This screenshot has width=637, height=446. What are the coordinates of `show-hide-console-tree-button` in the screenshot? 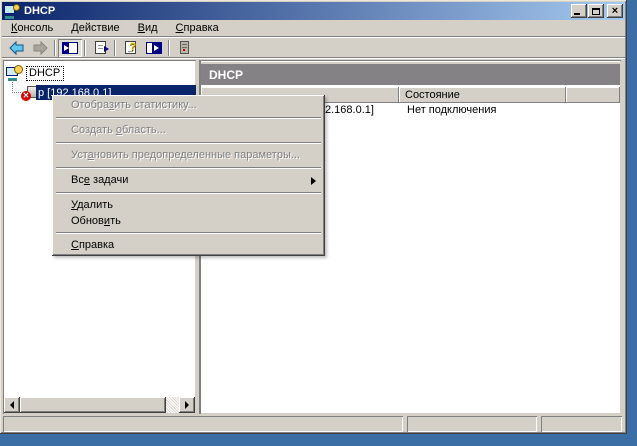 It's located at (70, 47).